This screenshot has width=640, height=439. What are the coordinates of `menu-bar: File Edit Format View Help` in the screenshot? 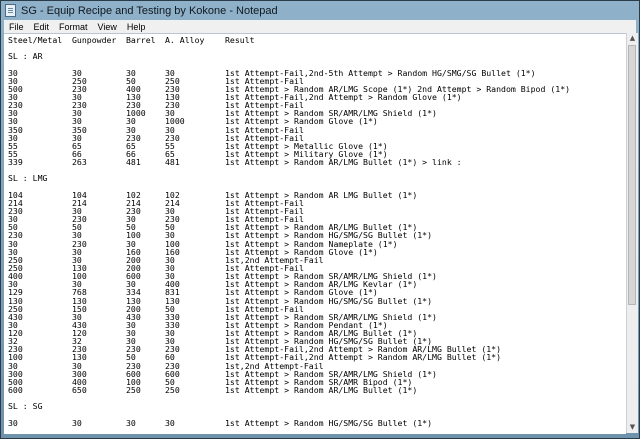 It's located at (320, 26).